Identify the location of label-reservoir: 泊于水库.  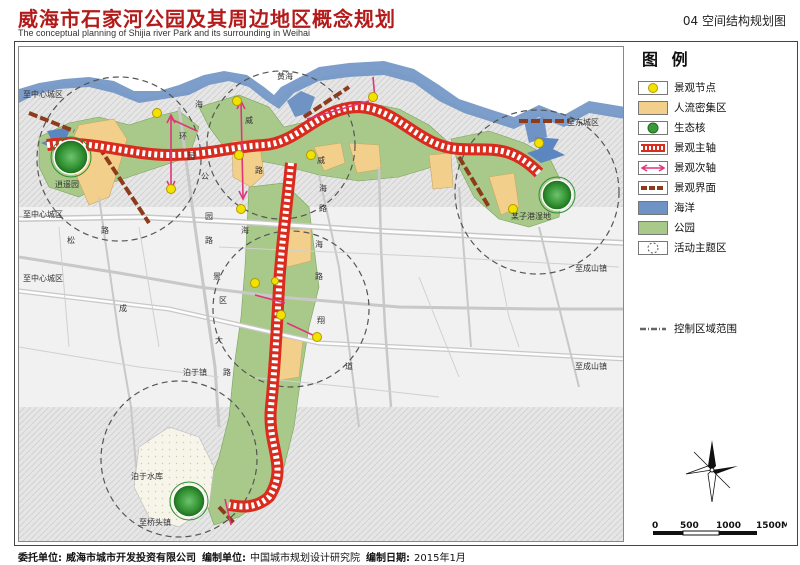
(147, 476).